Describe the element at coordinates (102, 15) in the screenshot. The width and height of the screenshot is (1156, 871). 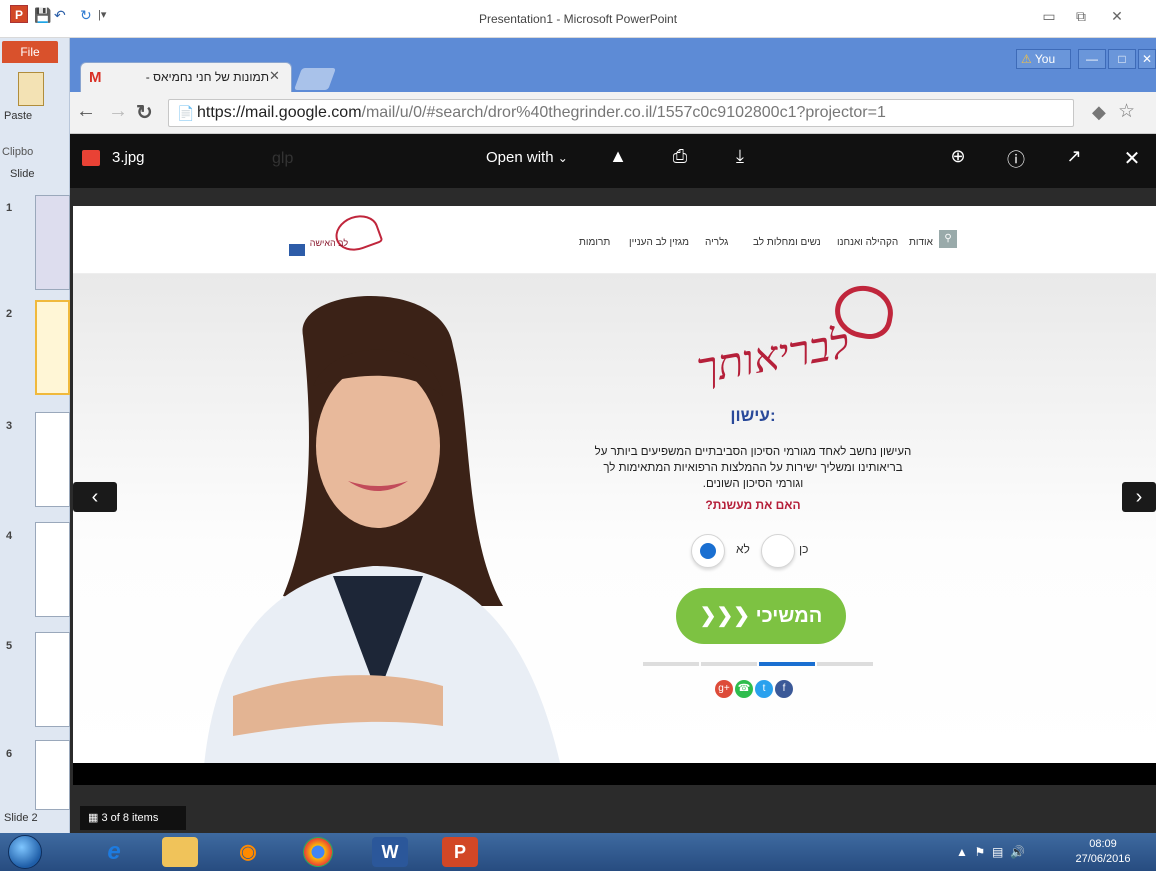
I see `quick-access-dropdown-icon: |▾` at that location.